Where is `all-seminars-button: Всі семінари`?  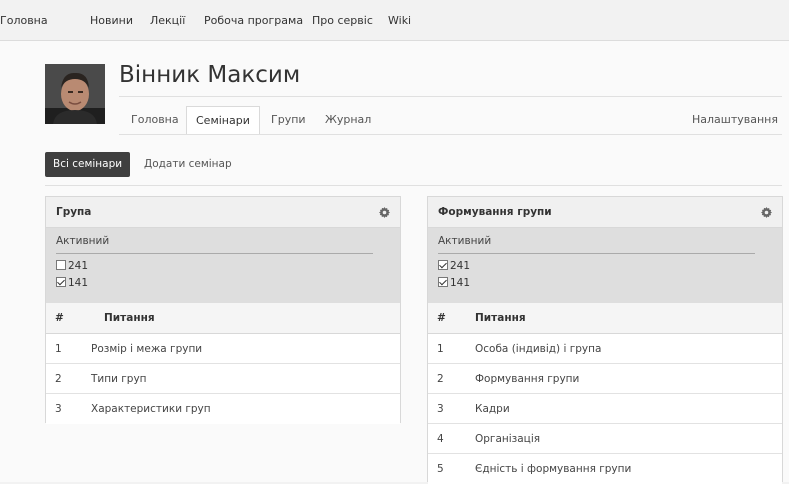 all-seminars-button: Всі семінари is located at coordinates (88, 164).